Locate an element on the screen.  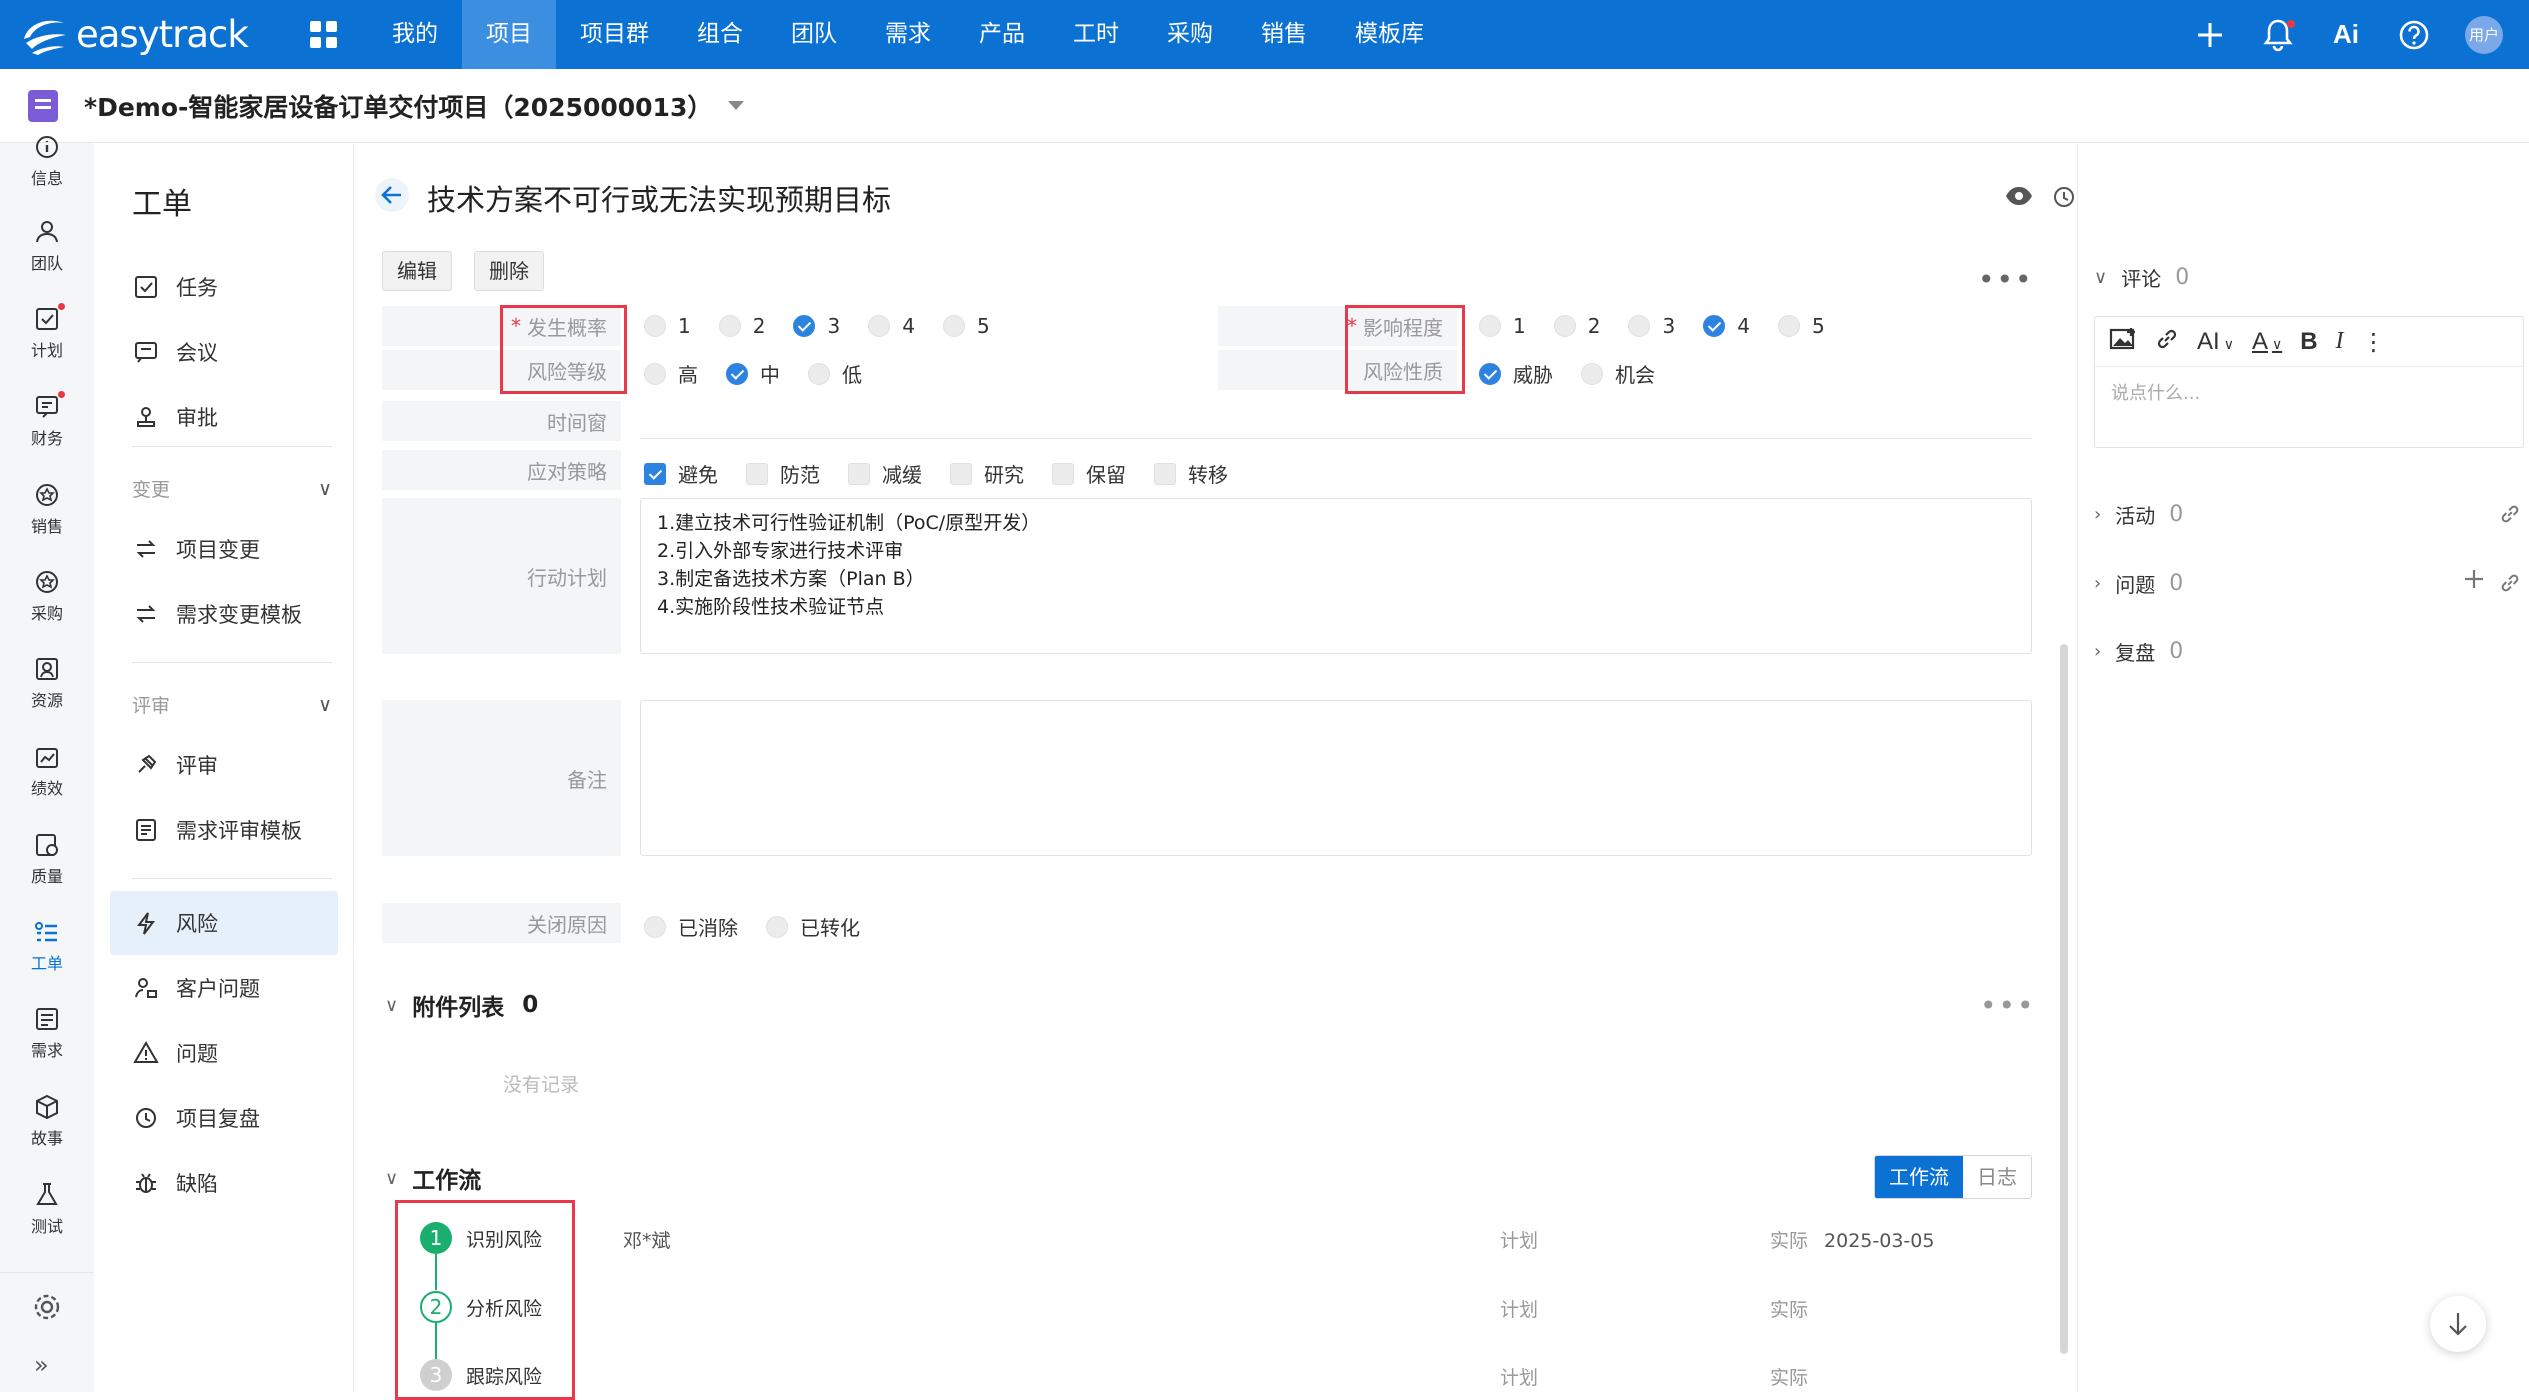
issues-section-header: › 问题 0 is located at coordinates (2138, 583).